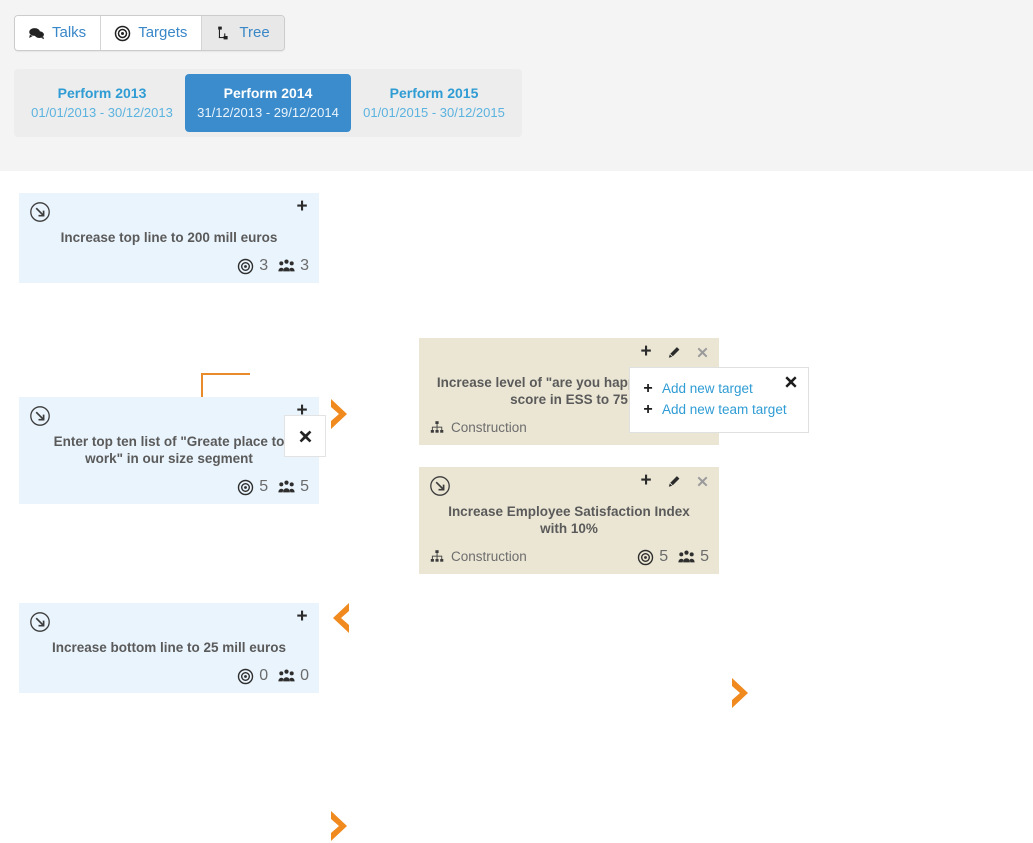 Image resolution: width=1033 pixels, height=843 pixels. I want to click on tab-targets-label: Targets, so click(163, 32).